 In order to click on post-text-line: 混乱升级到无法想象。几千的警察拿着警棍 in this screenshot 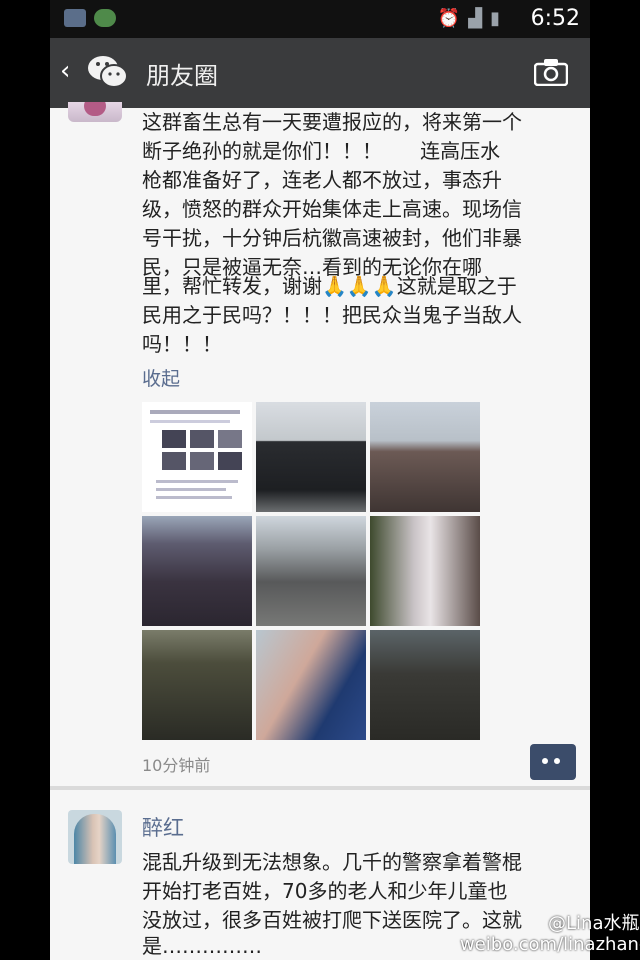, I will do `click(332, 862)`.